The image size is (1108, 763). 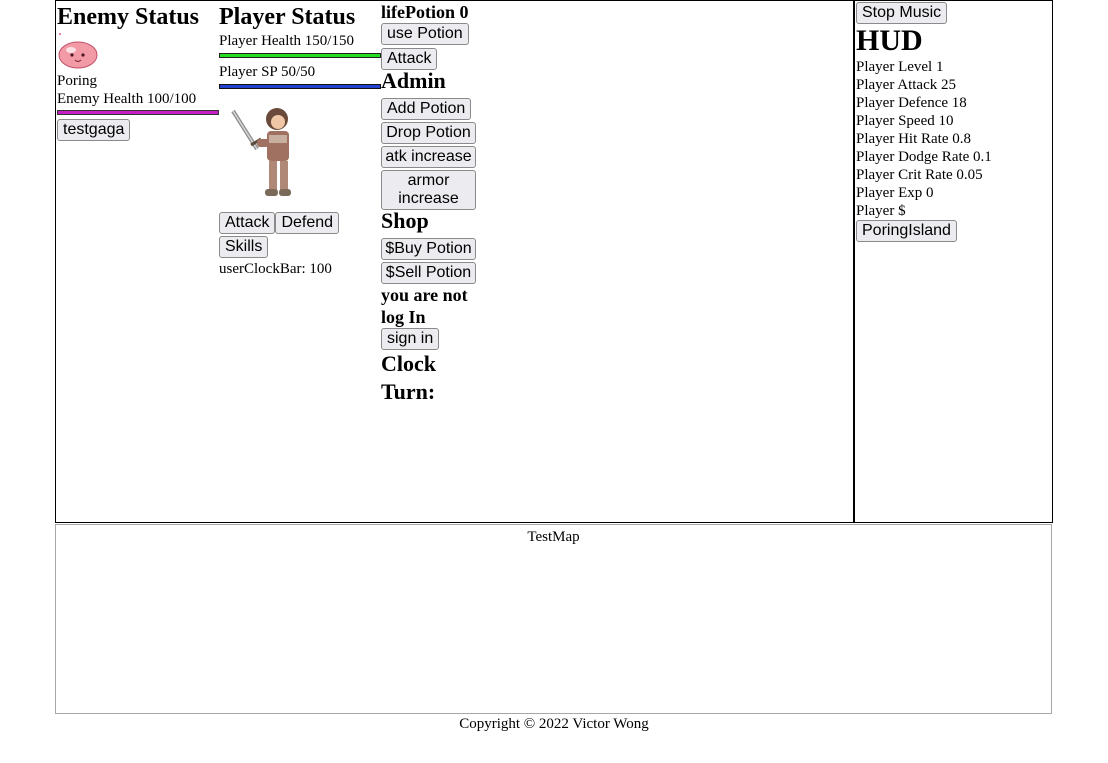 I want to click on atk-increase-button: atk increase, so click(x=428, y=157).